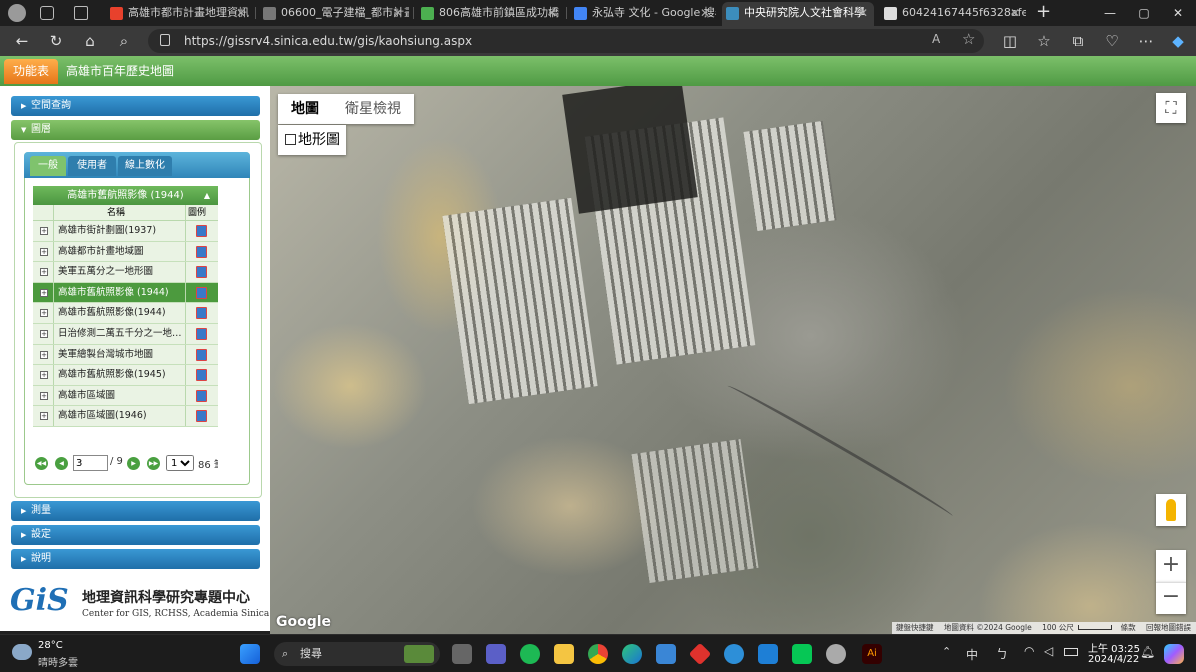 The height and width of the screenshot is (672, 1196). Describe the element at coordinates (1178, 41) in the screenshot. I see `copilot-icon: ◆` at that location.